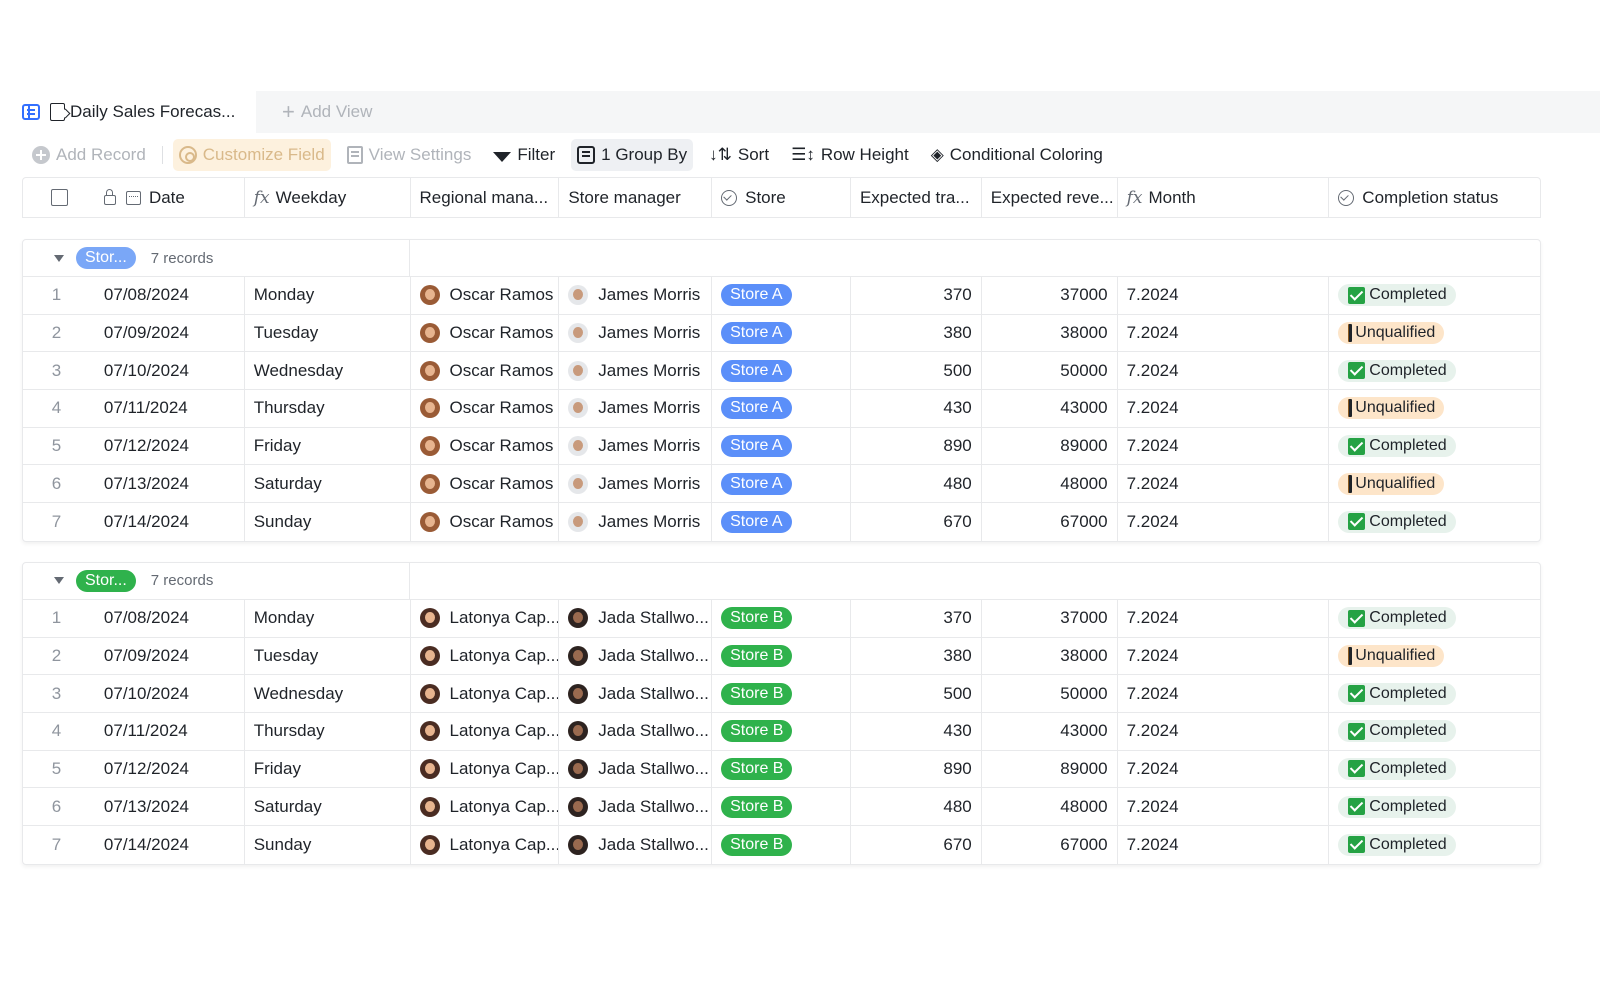 The image size is (1600, 1004). Describe the element at coordinates (1434, 483) in the screenshot. I see `completion-status-cell: Unqualified` at that location.